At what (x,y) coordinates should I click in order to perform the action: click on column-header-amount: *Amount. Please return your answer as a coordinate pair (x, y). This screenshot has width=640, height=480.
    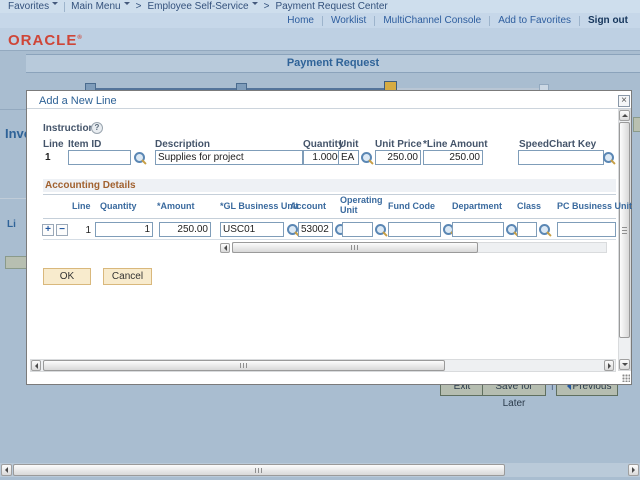
    Looking at the image, I should click on (176, 206).